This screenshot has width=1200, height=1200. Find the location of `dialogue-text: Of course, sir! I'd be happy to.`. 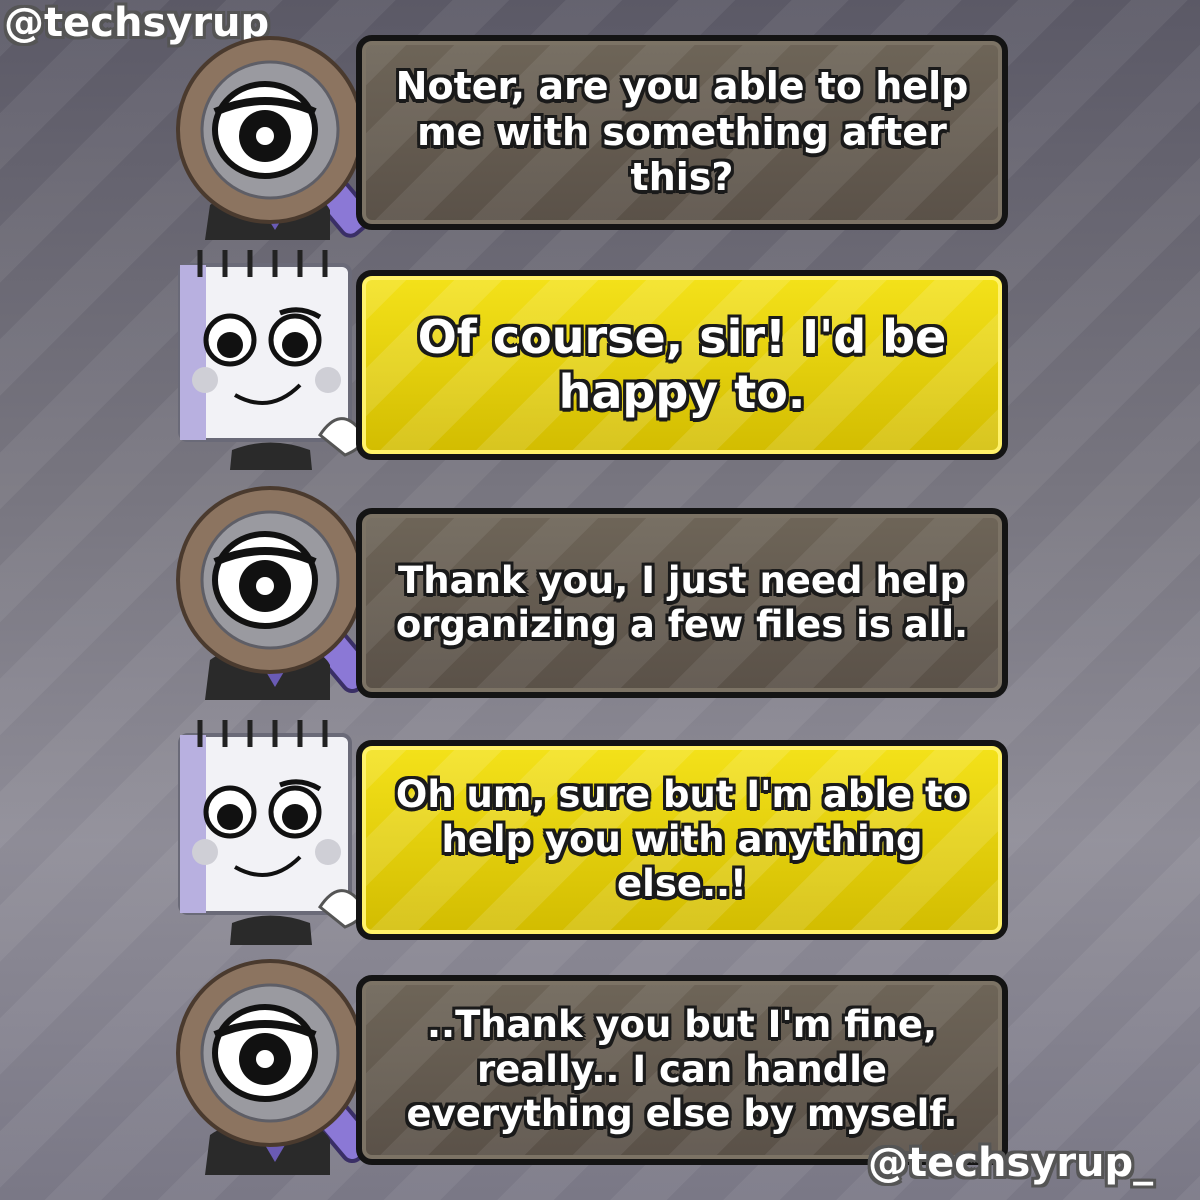

dialogue-text: Of course, sir! I'd be happy to. is located at coordinates (682, 364).